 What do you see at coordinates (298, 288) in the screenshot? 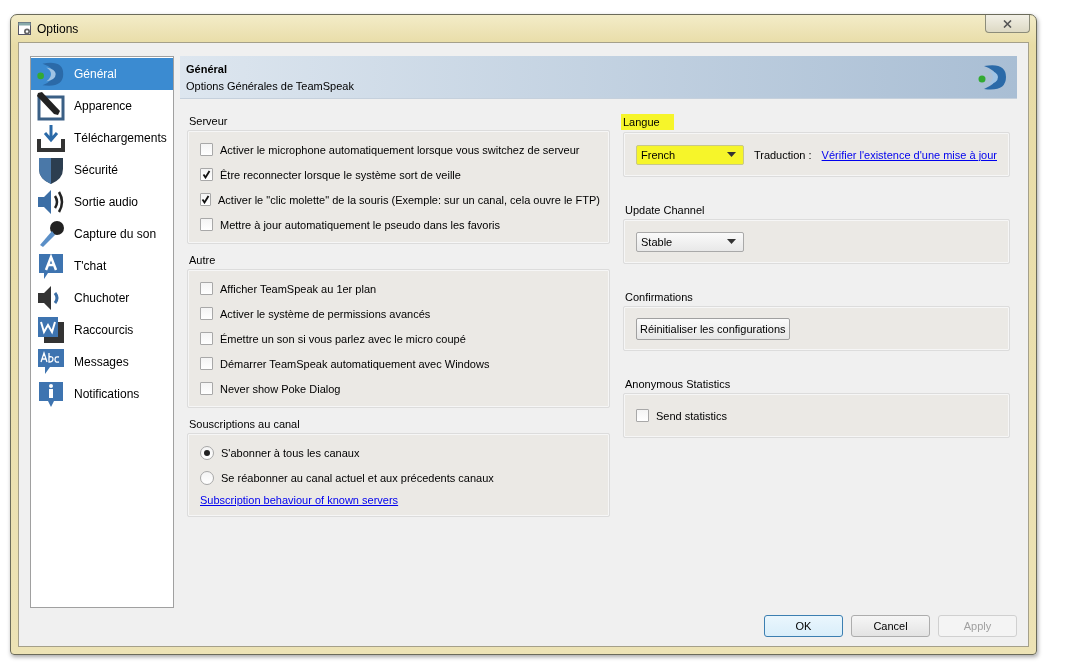
I see `option-label: Afficher TeamSpeak au 1er plan` at bounding box center [298, 288].